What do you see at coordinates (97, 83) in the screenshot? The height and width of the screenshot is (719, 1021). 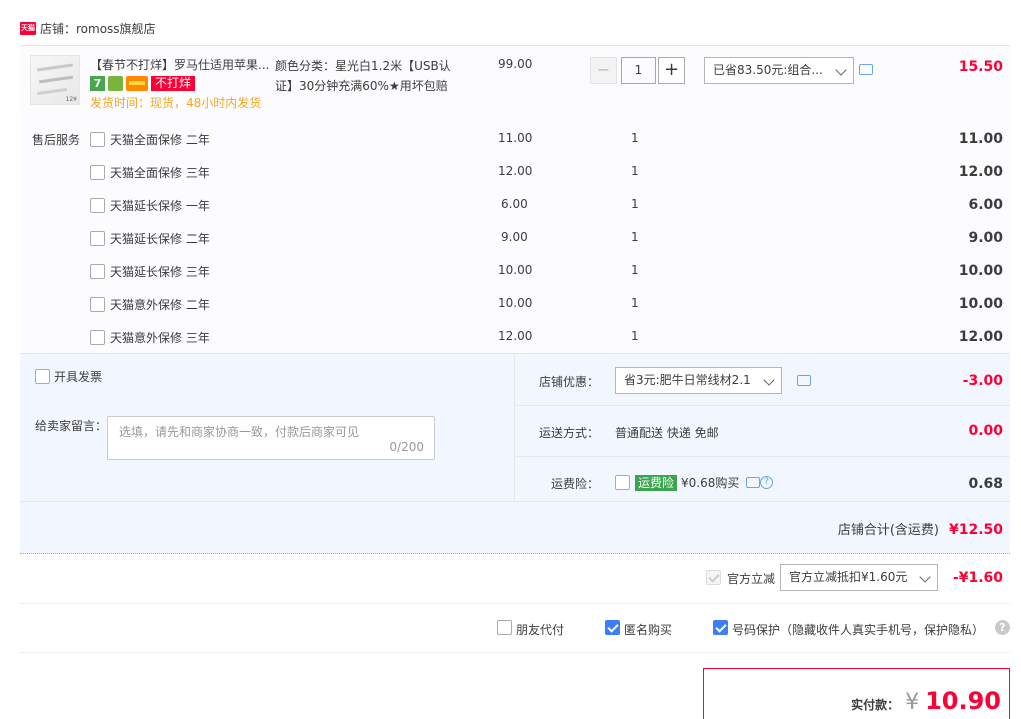 I see `seven-day-return-icon: 7` at bounding box center [97, 83].